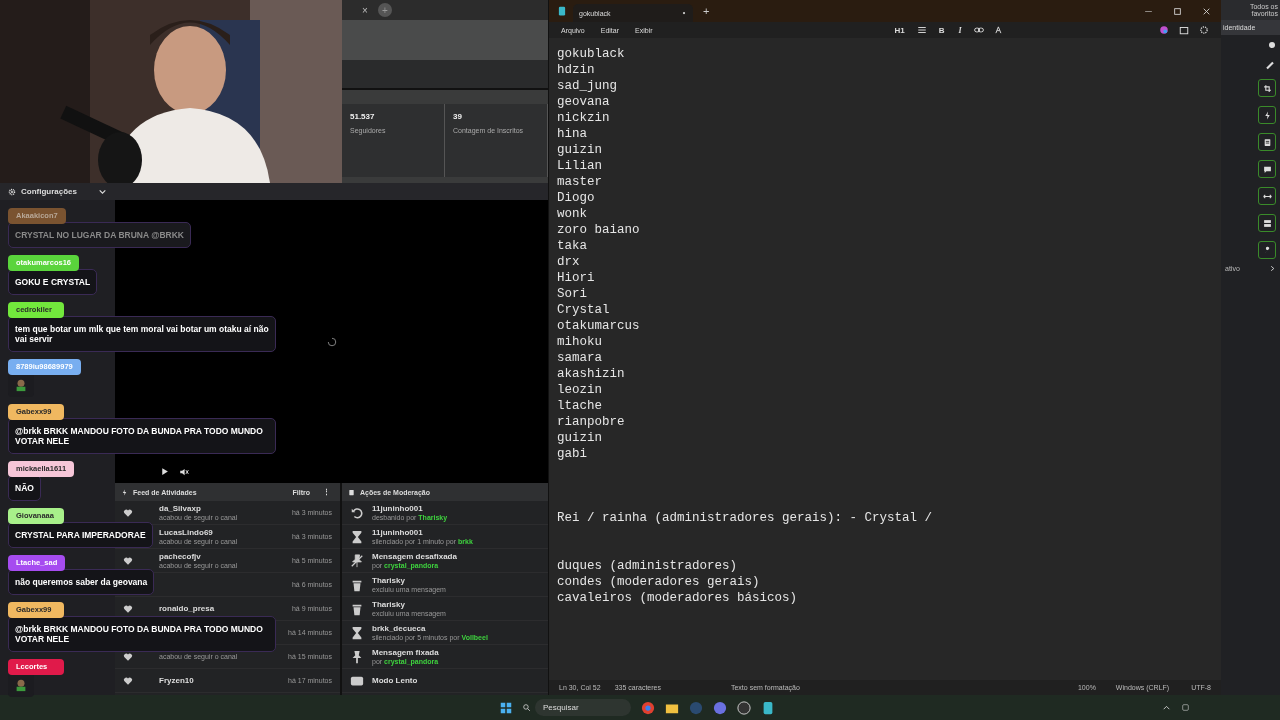  I want to click on text-line: condes (moderadores gerais), so click(659, 582).